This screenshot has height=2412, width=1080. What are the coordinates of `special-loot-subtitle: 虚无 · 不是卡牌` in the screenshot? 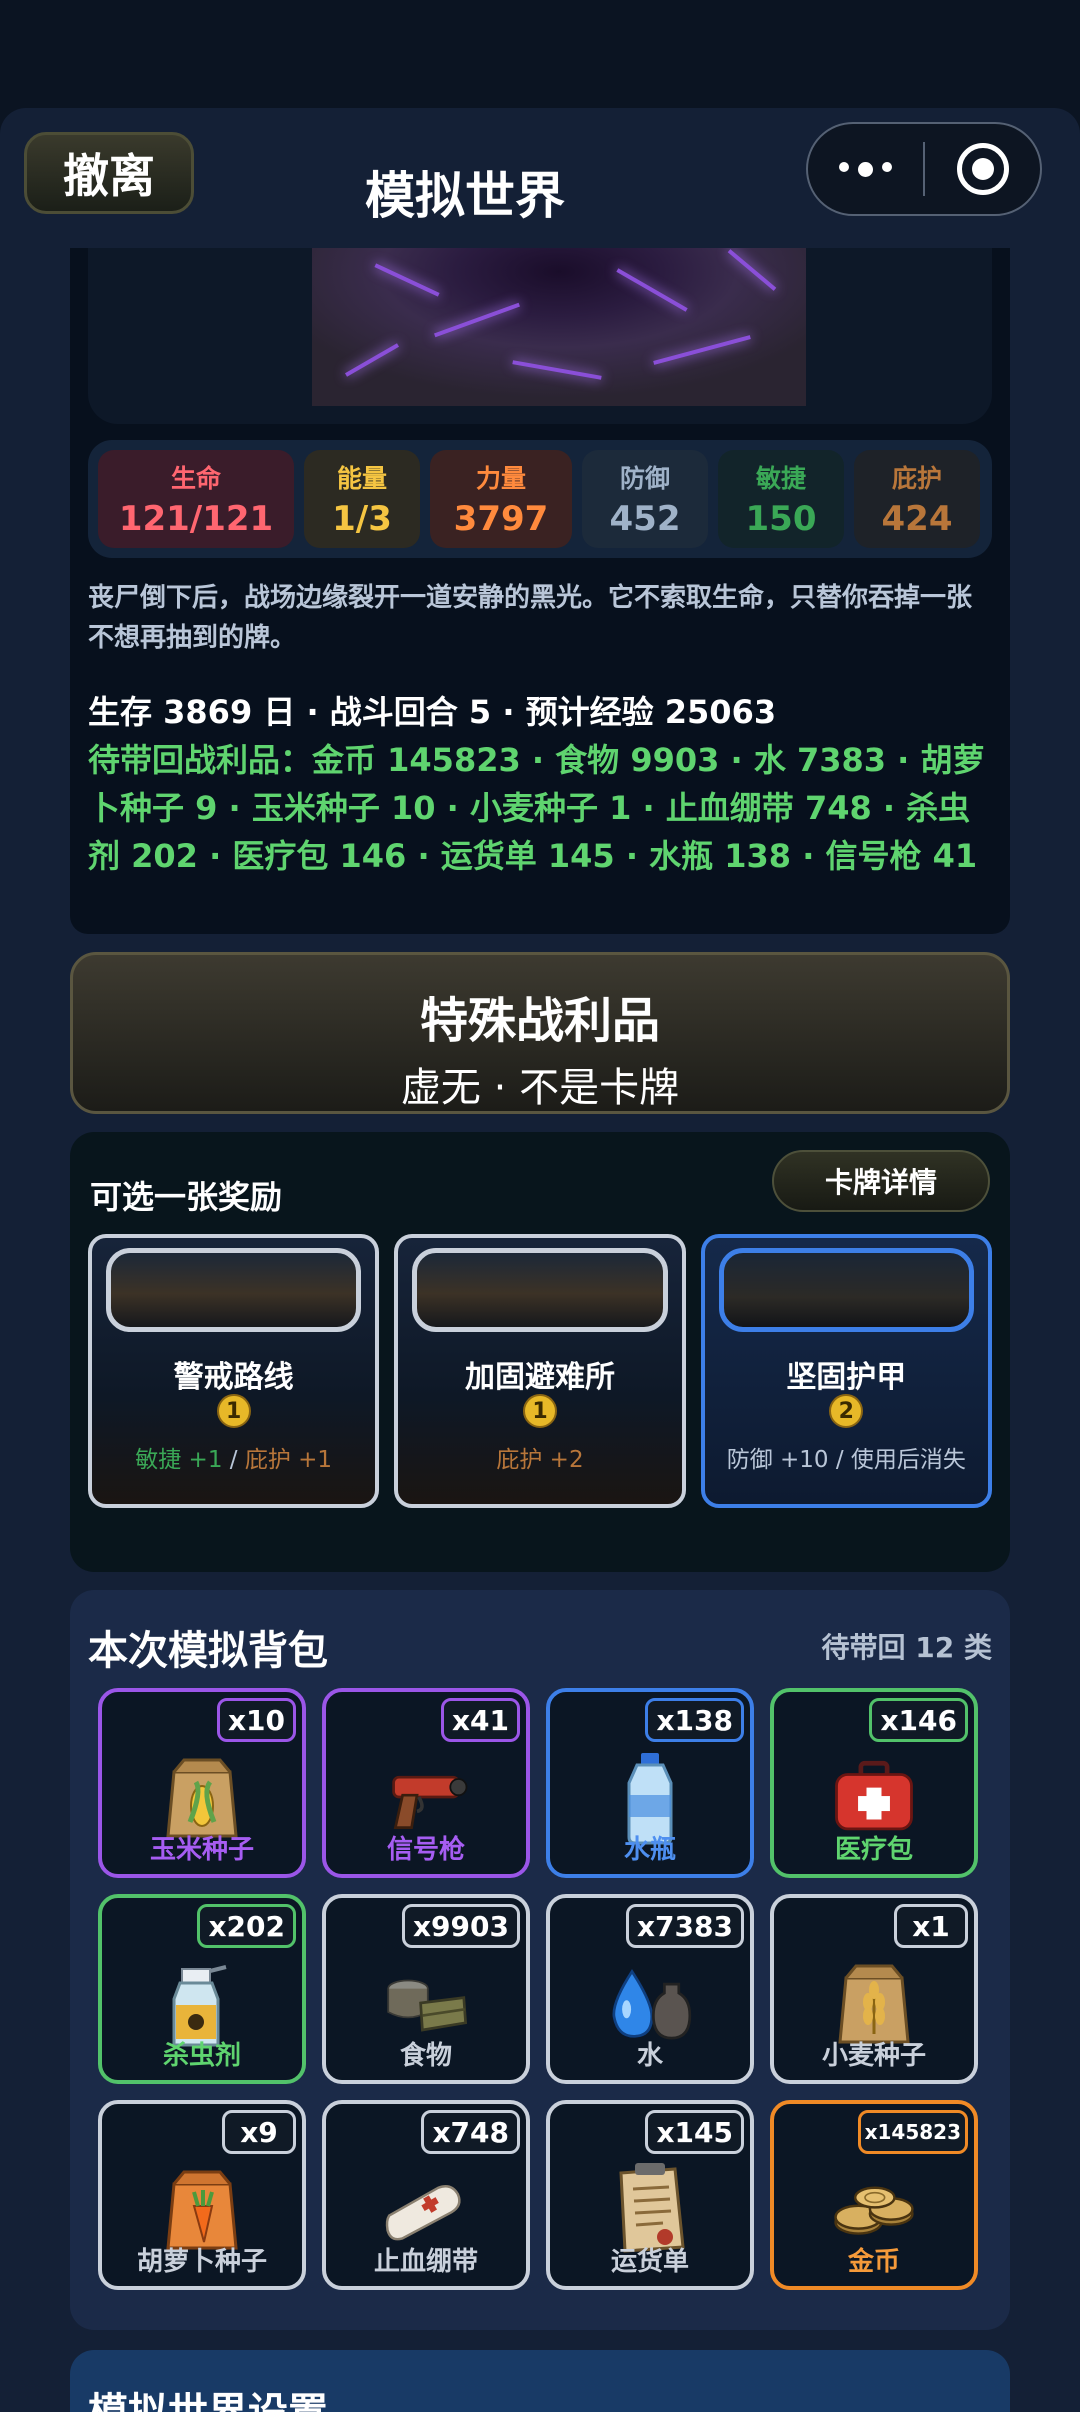 It's located at (540, 1088).